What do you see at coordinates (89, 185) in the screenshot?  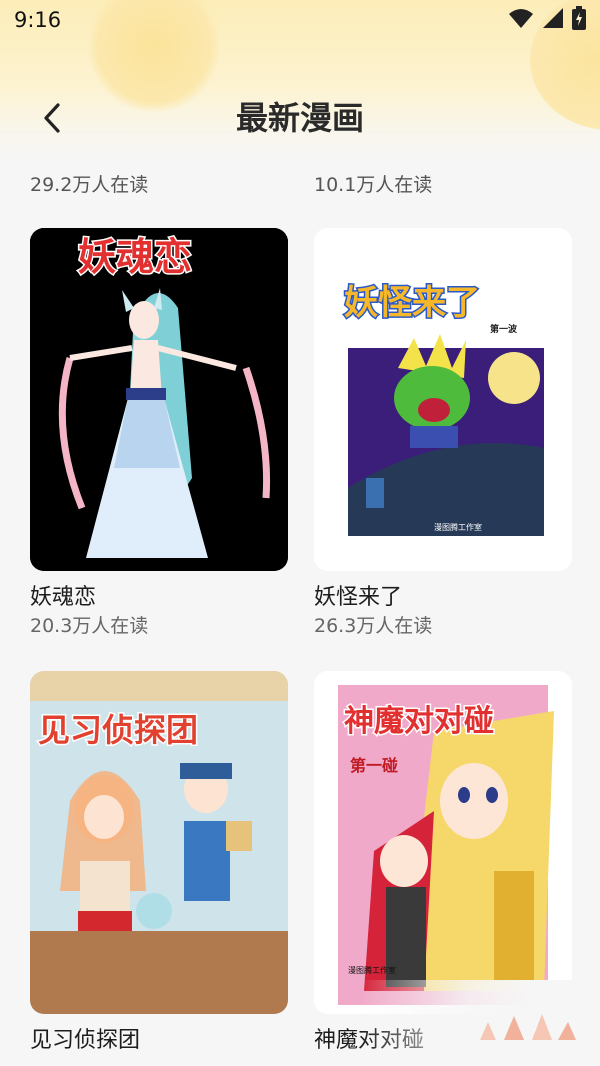 I see `reader-count: 29.2万人在读` at bounding box center [89, 185].